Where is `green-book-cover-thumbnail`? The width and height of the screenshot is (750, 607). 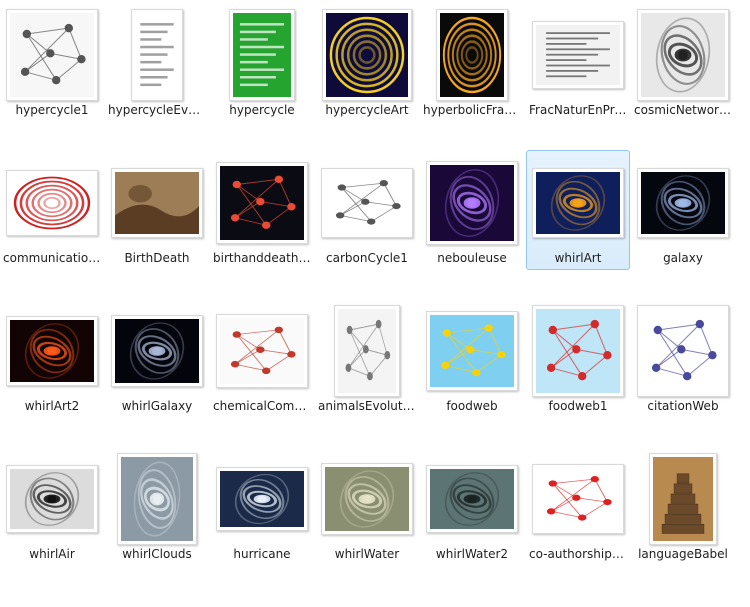
green-book-cover-thumbnail is located at coordinates (262, 55).